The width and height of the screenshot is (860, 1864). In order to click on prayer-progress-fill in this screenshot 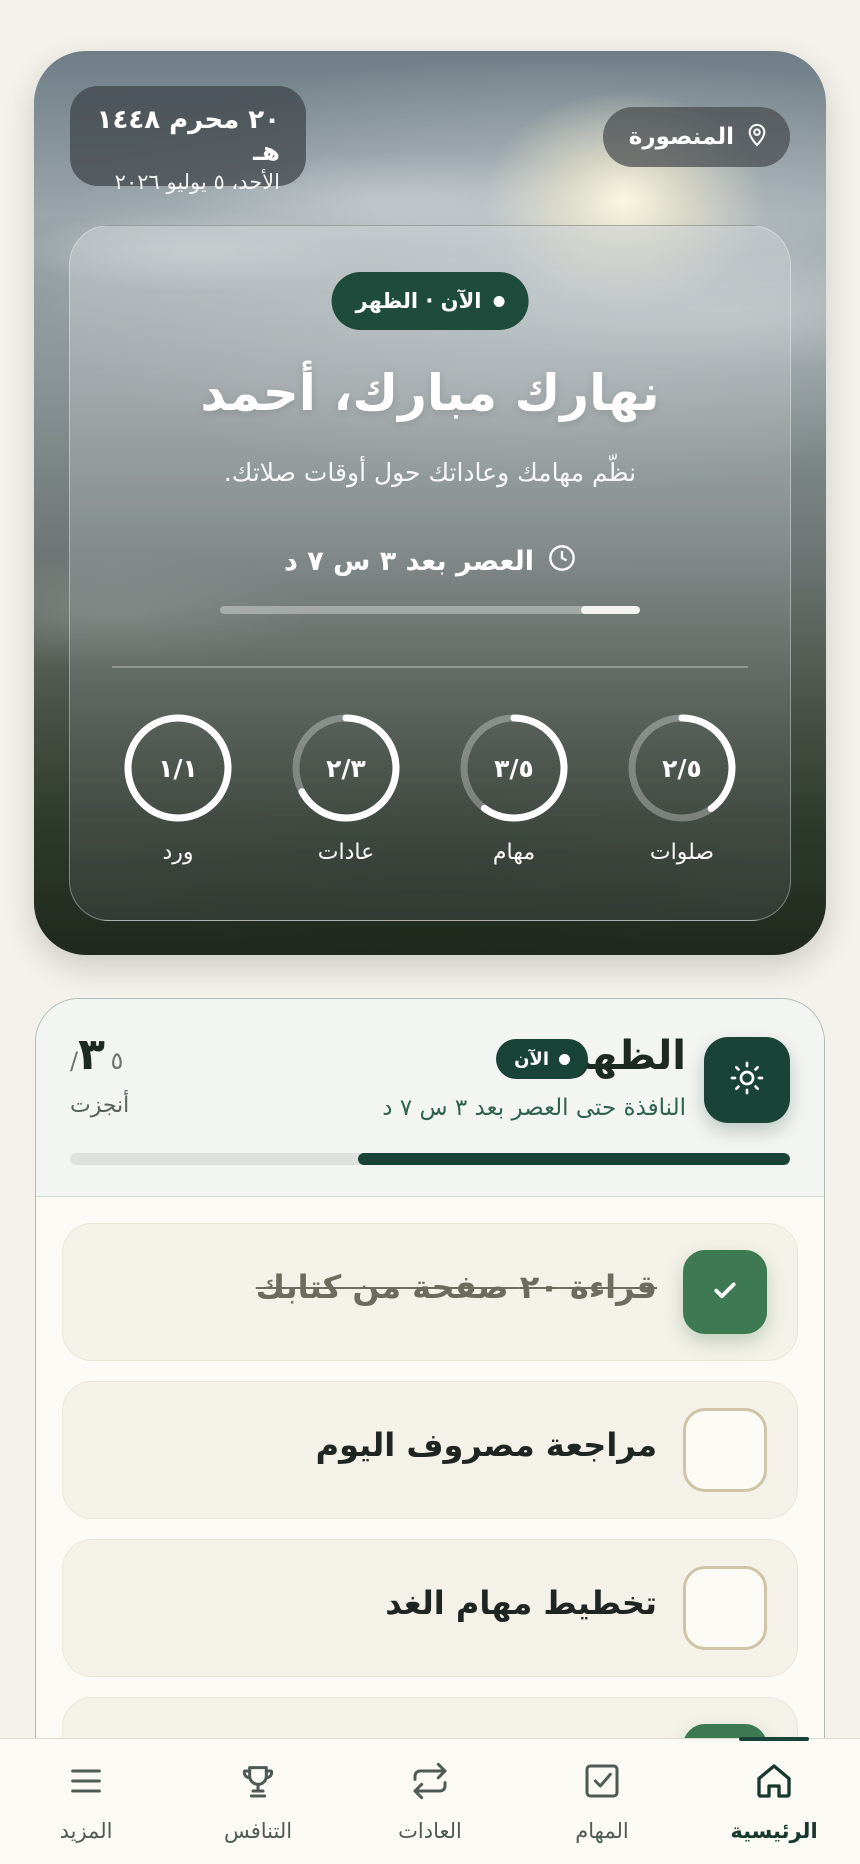, I will do `click(574, 1159)`.